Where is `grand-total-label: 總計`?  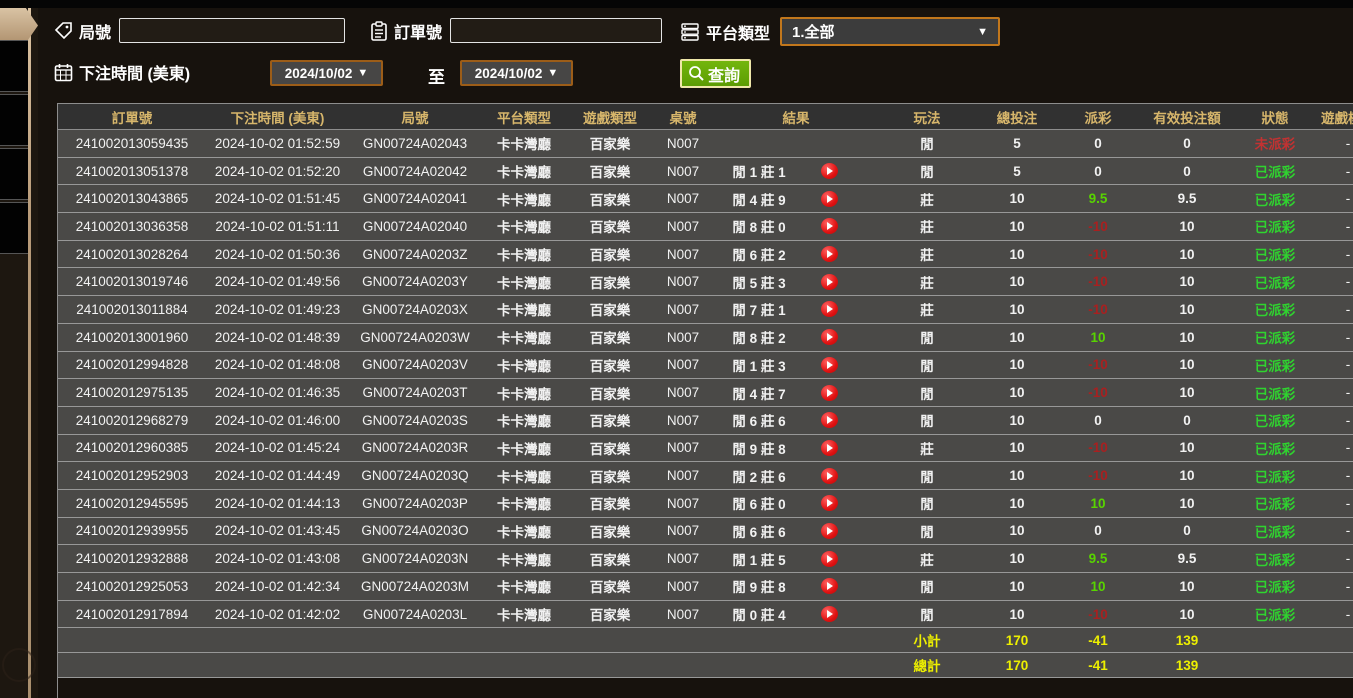
grand-total-label: 總計 is located at coordinates (927, 665).